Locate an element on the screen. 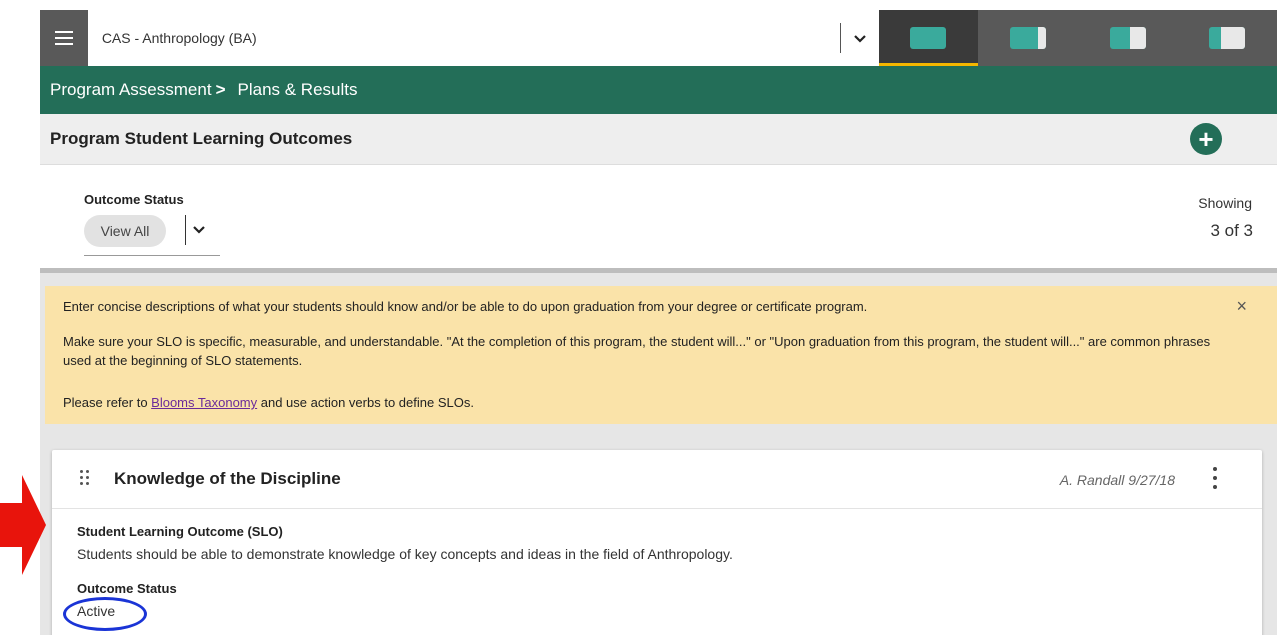  view-layout-split-small-button is located at coordinates (1028, 38).